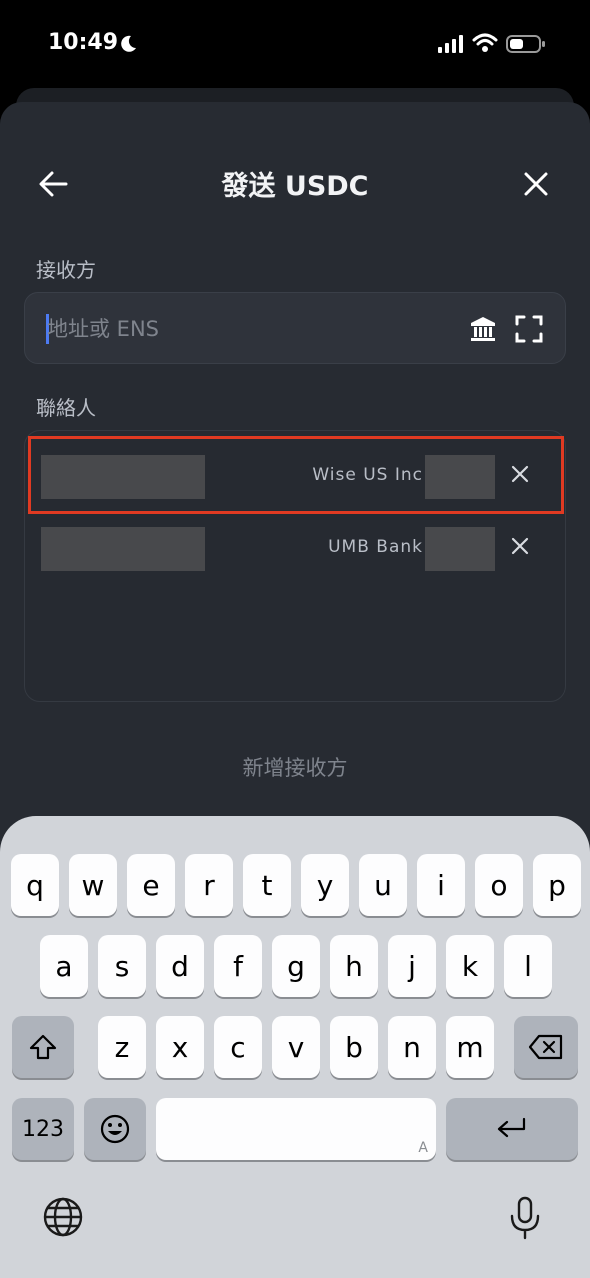 This screenshot has width=590, height=1278. I want to click on emoji-icon, so click(115, 1129).